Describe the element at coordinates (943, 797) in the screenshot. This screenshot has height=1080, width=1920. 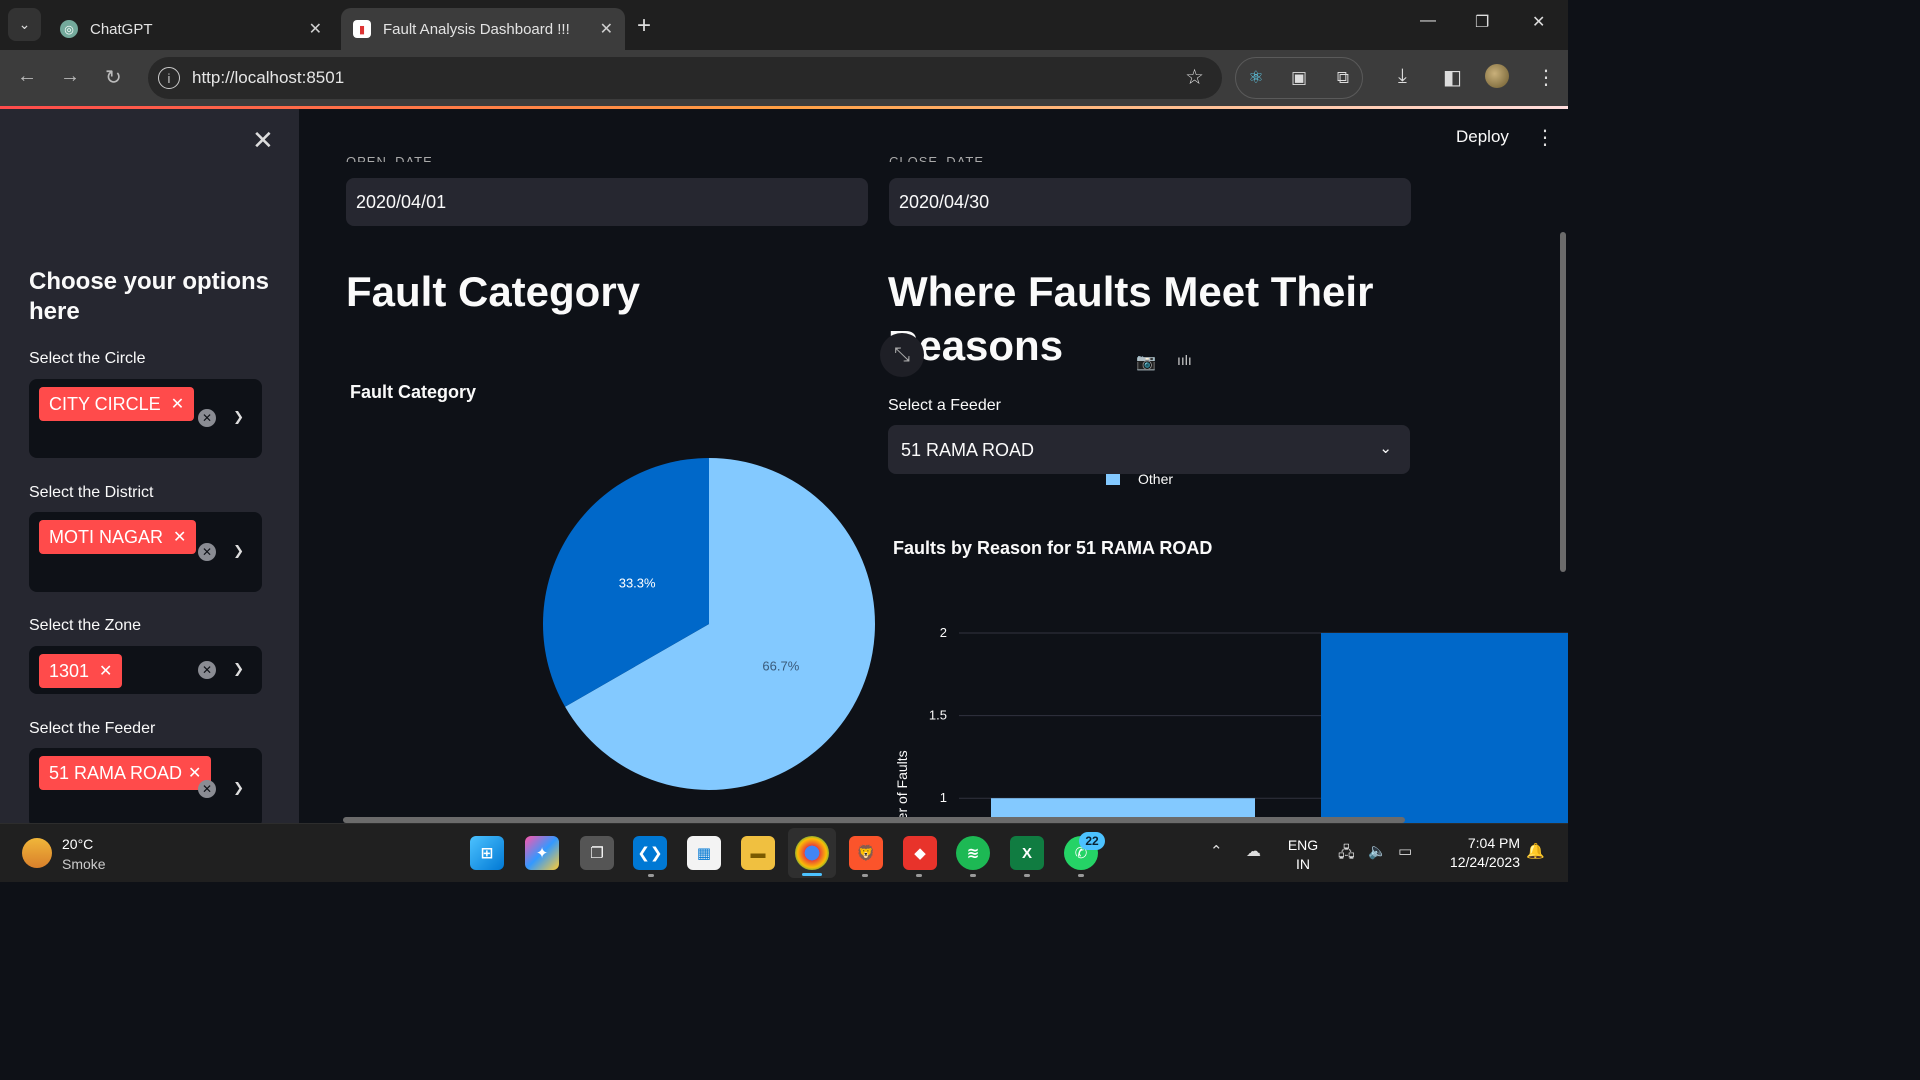
I see `y-tick-label: 1` at that location.